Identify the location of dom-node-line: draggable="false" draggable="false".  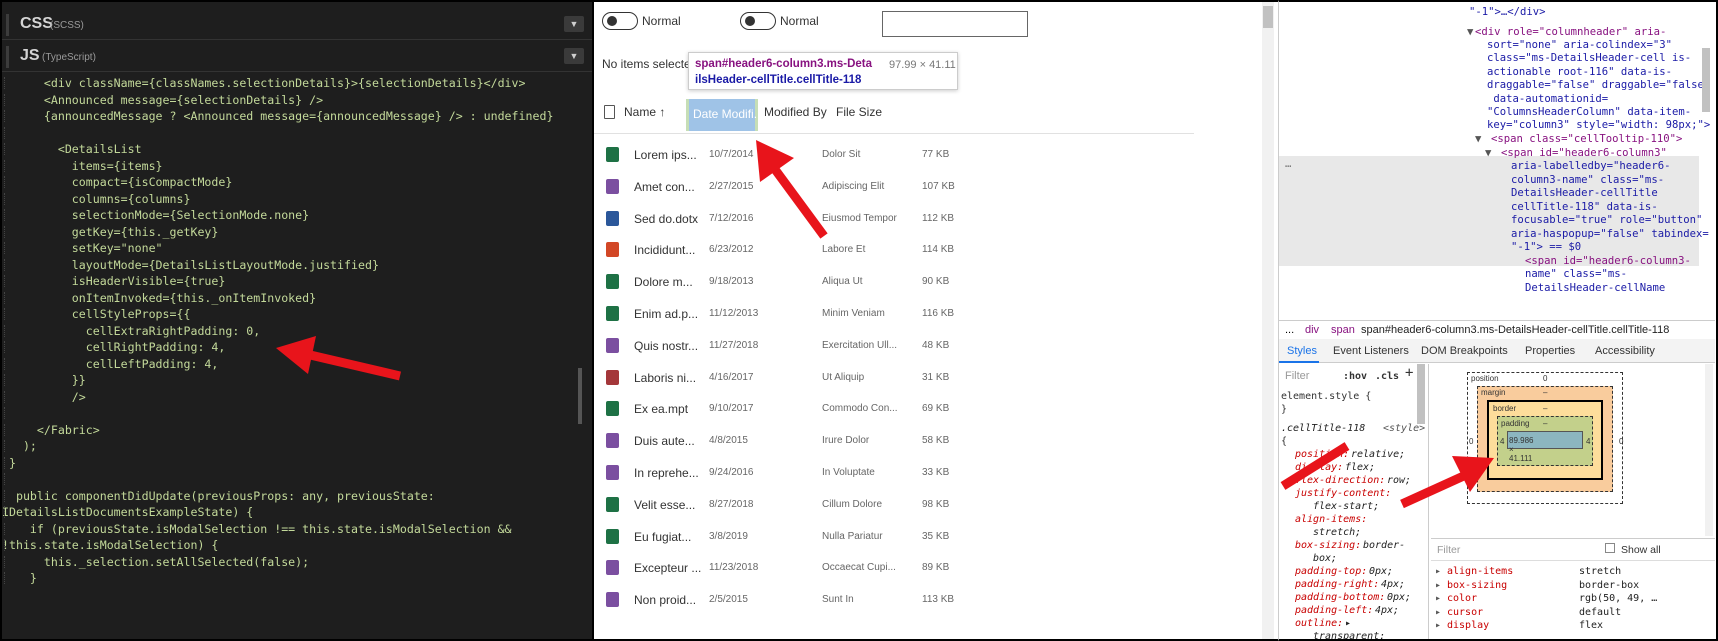
(1598, 86).